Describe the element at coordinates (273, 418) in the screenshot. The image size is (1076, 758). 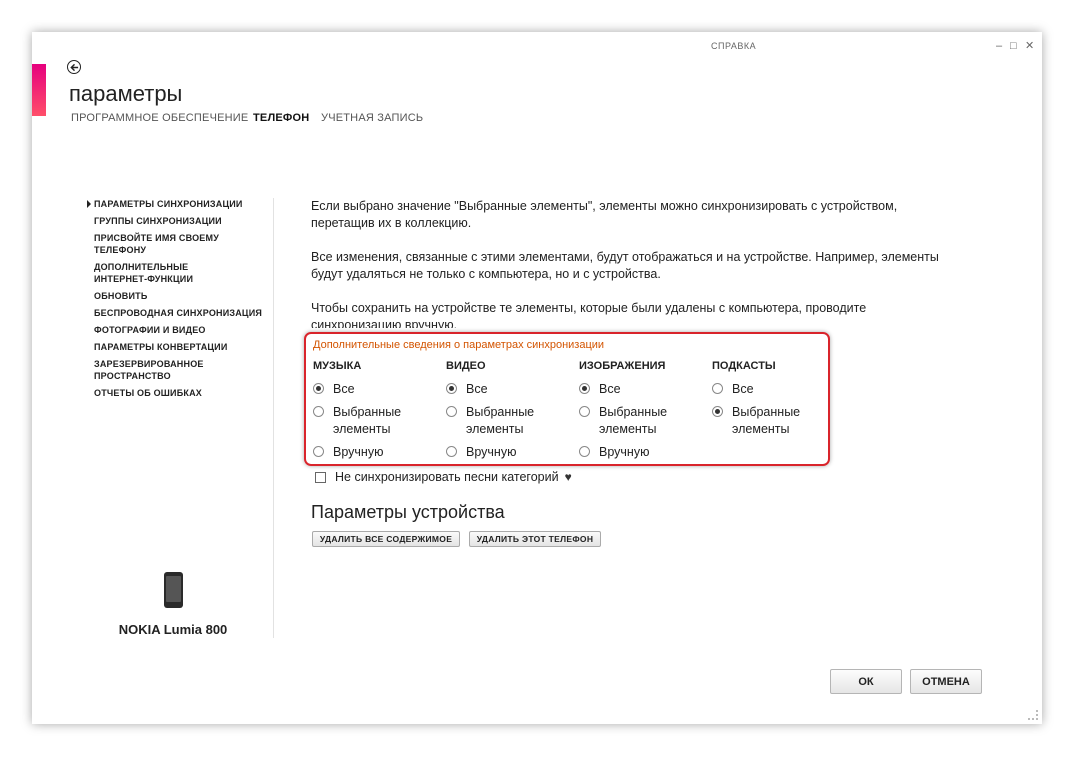
I see `sidebar-divider` at that location.